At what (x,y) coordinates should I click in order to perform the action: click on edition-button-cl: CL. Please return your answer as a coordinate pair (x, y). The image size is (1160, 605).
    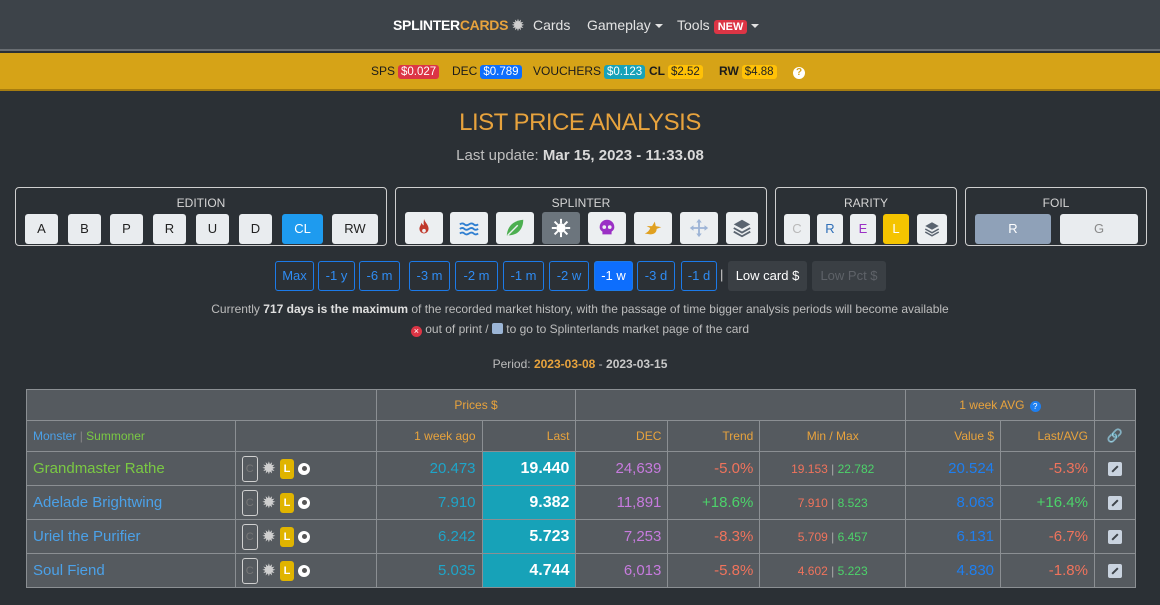
    Looking at the image, I should click on (302, 229).